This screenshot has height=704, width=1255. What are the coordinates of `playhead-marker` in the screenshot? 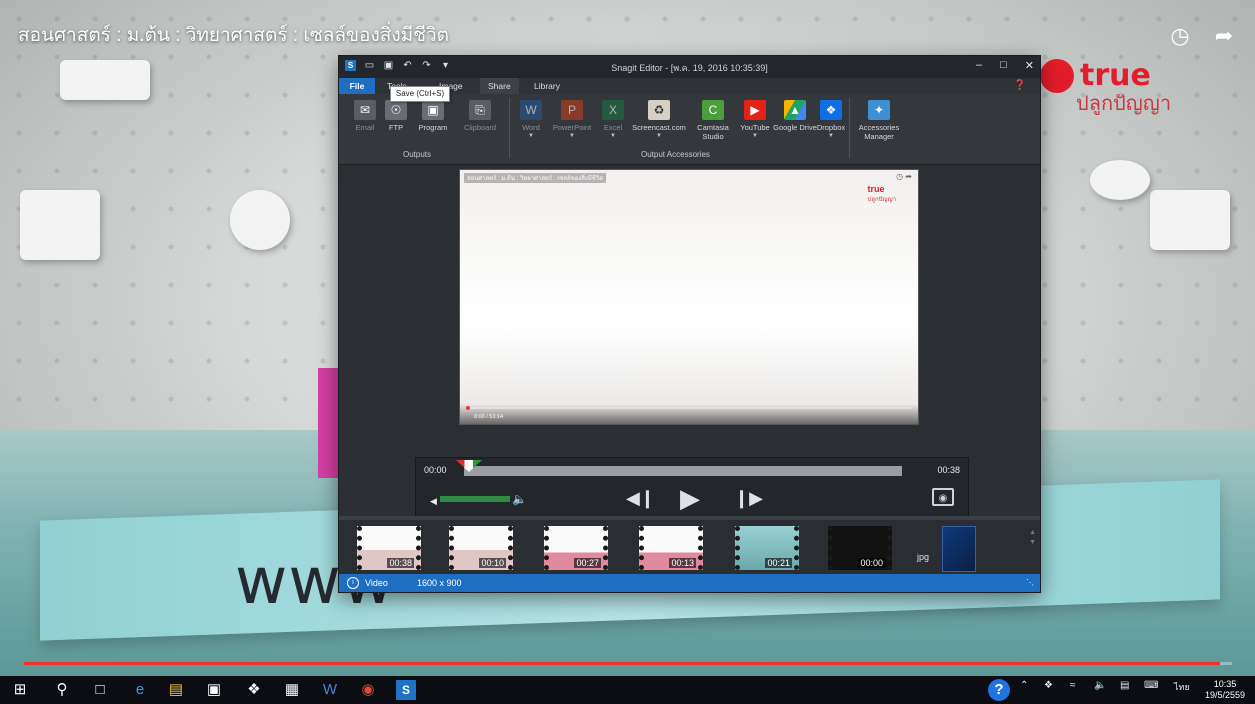 It's located at (469, 466).